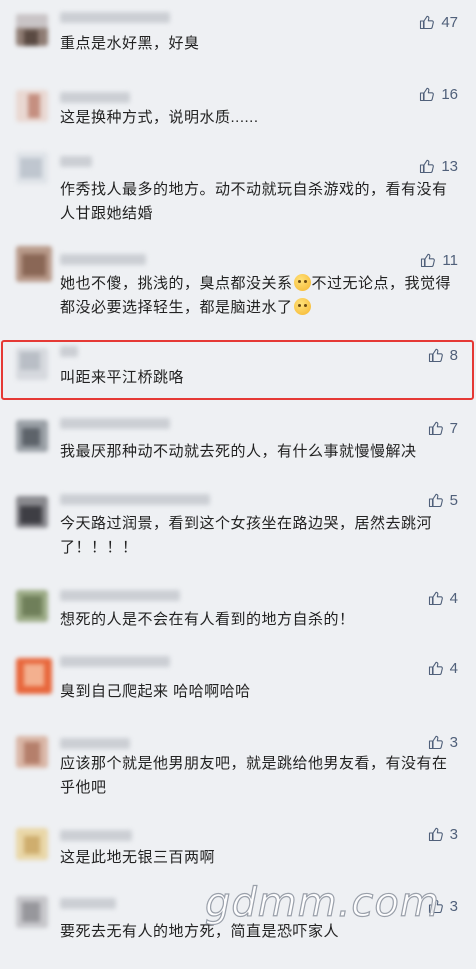  I want to click on comment-item: 3 这是此地无银三百两啊, so click(238, 854).